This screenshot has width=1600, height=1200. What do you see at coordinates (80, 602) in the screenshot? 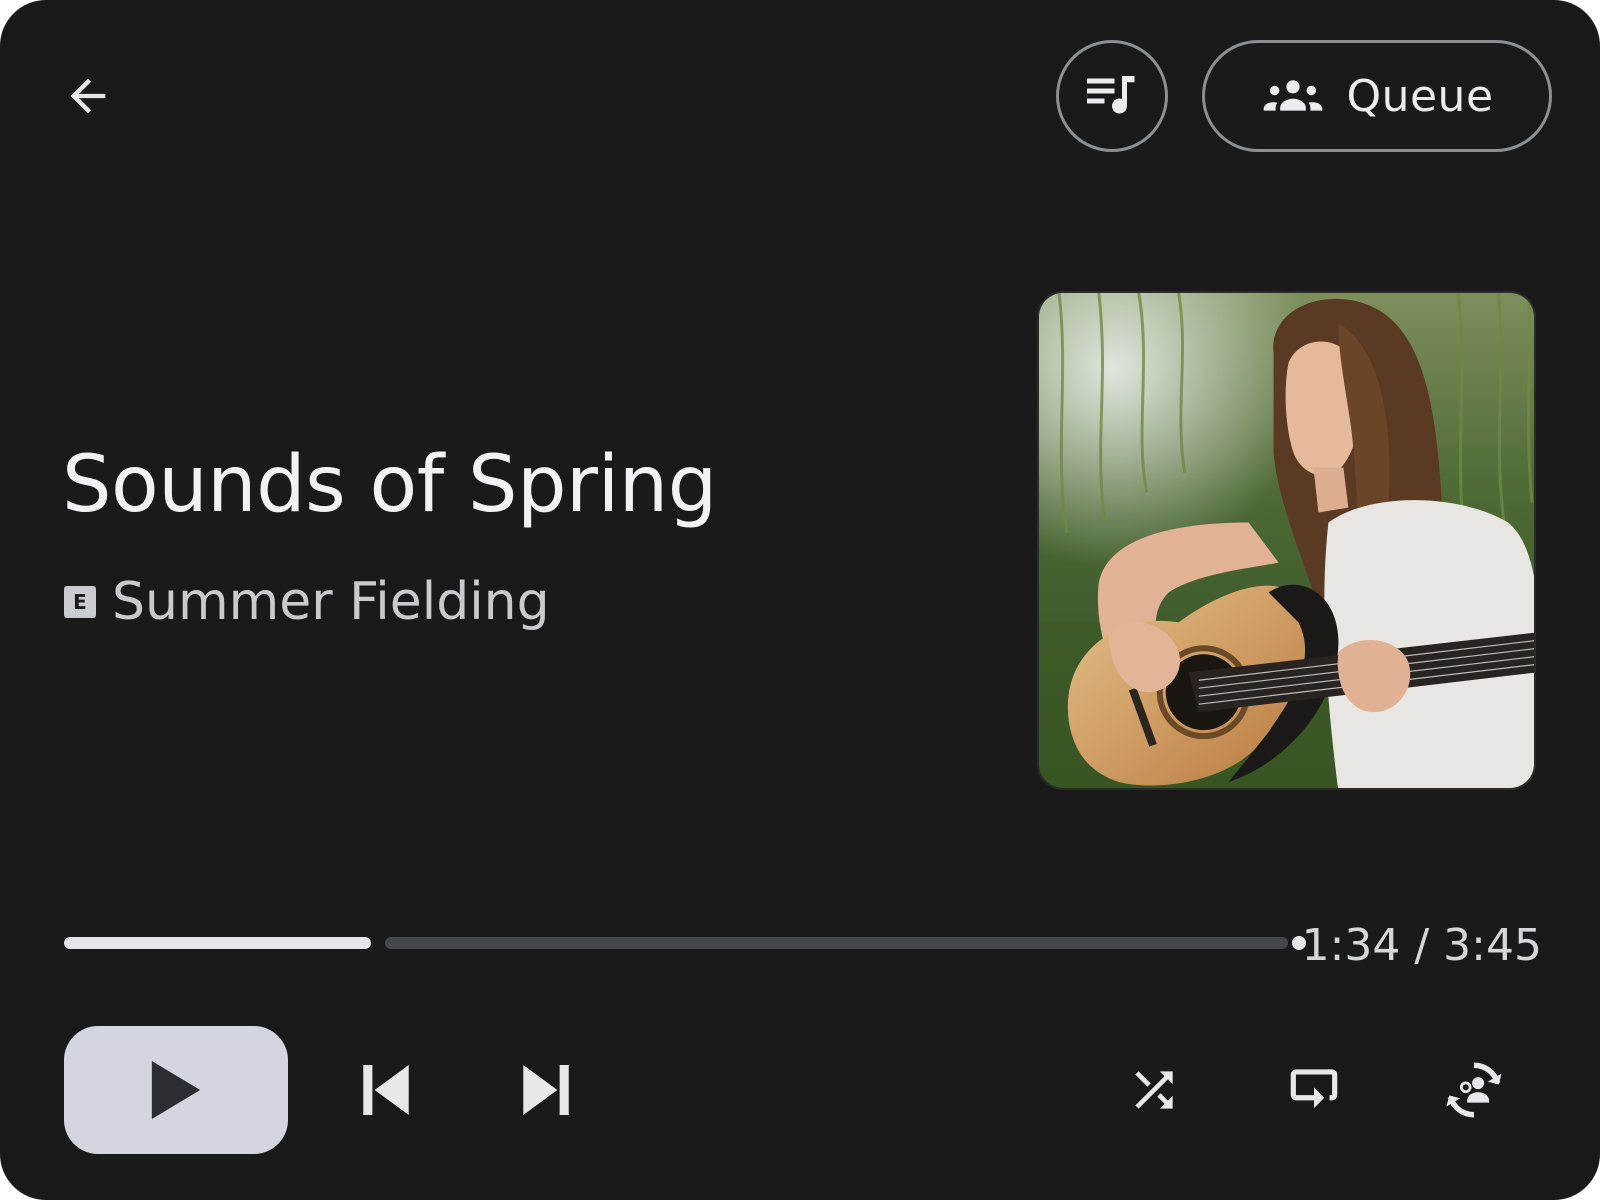
I see `explicit-badge: E` at bounding box center [80, 602].